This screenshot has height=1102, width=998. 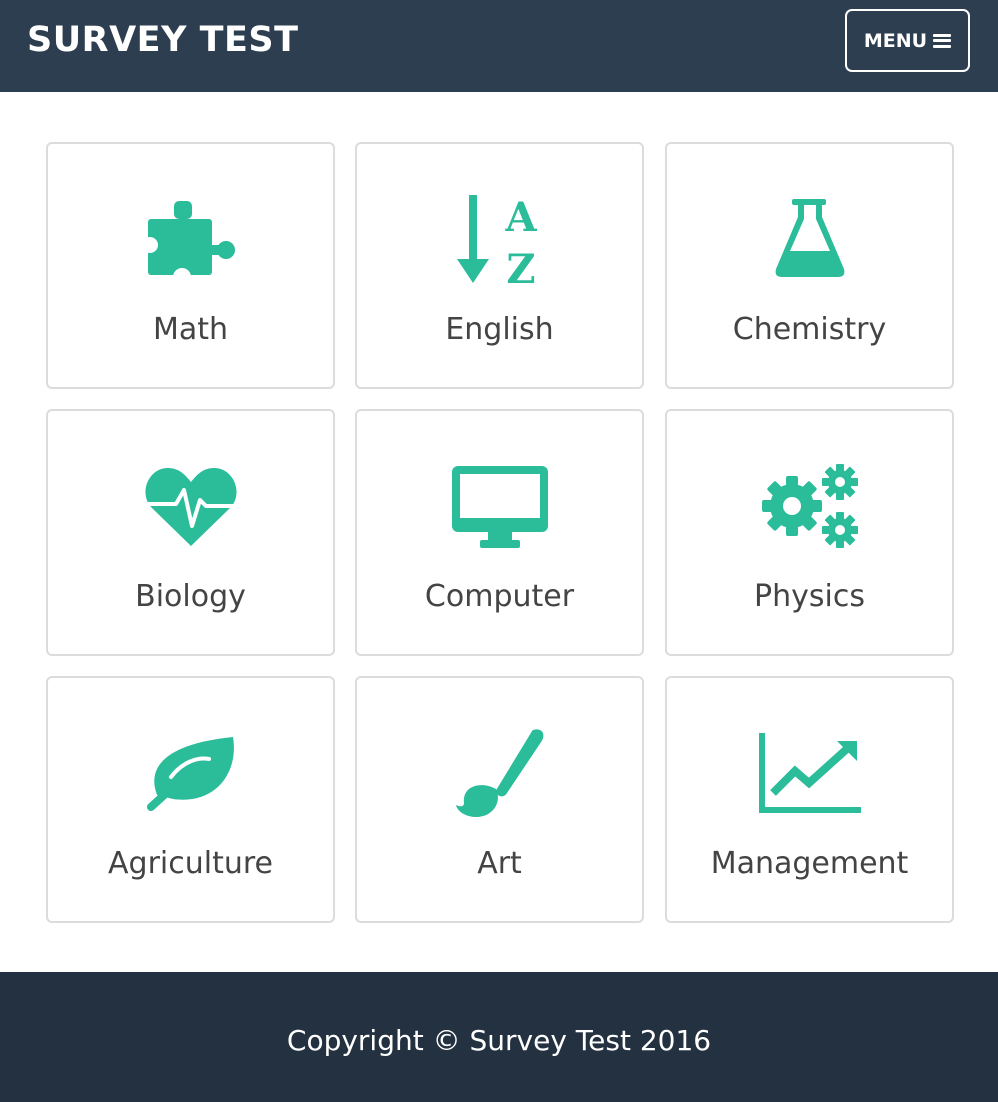 What do you see at coordinates (895, 40) in the screenshot?
I see `menu-label: MENU` at bounding box center [895, 40].